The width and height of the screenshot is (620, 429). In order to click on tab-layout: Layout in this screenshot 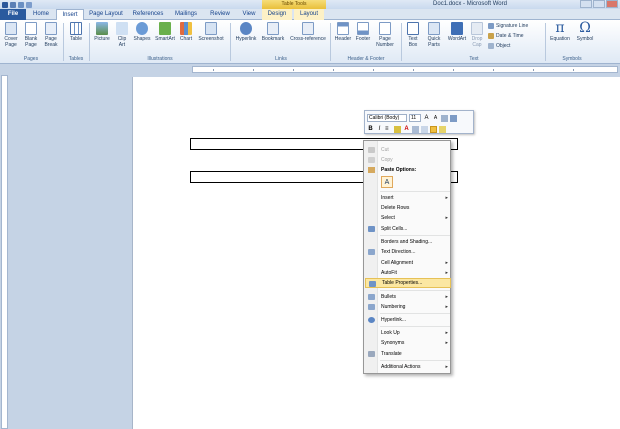, I will do `click(309, 14)`.